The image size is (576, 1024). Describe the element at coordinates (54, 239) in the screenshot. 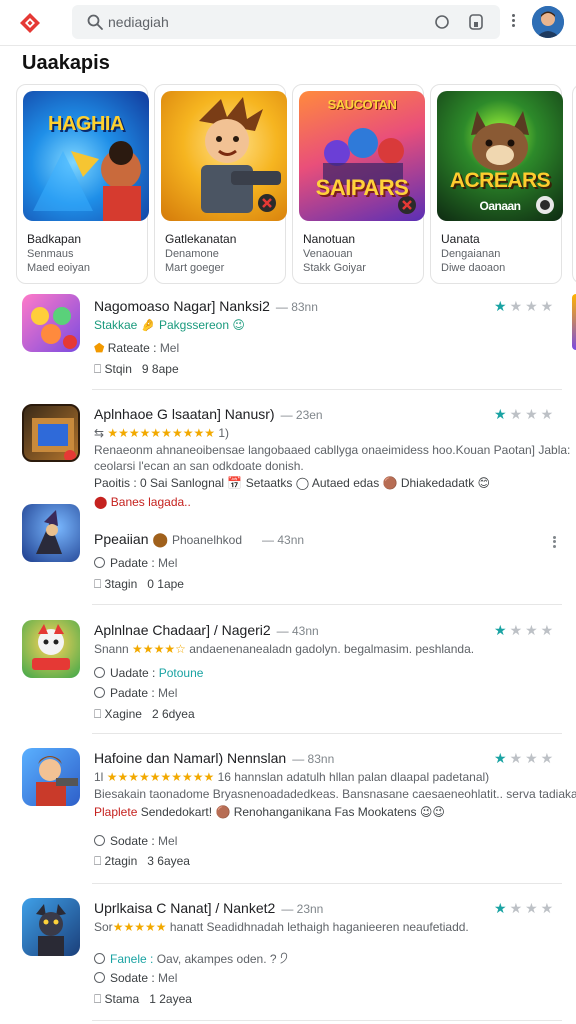

I see `featured-card-title: Badkapan` at that location.